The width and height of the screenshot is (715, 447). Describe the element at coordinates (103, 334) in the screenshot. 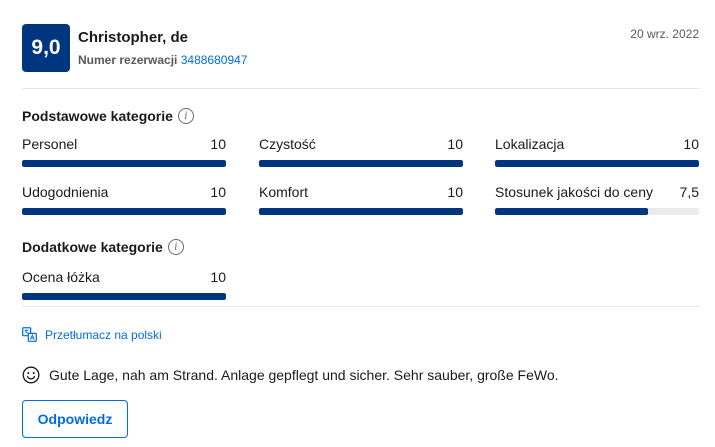

I see `translate-link-label: Przetłumacz na polski` at that location.